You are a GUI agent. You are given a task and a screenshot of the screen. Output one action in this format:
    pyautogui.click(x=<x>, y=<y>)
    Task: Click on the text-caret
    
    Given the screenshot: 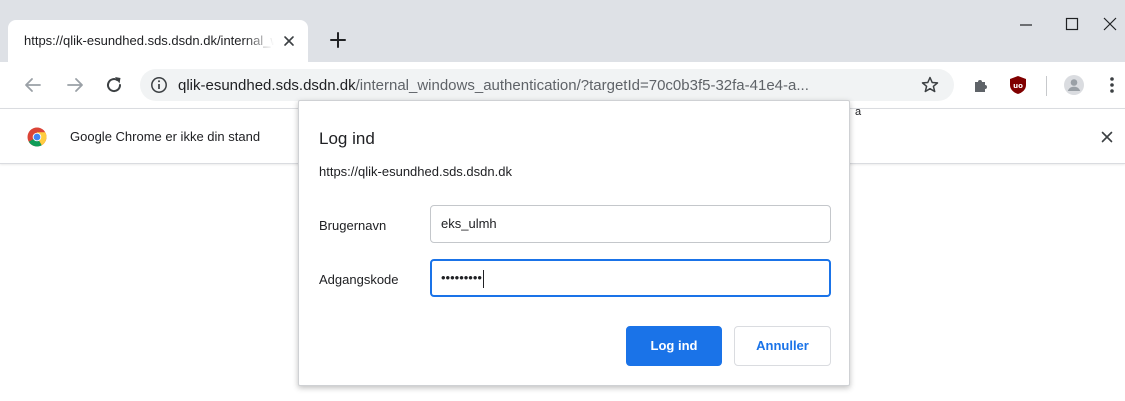 What is the action you would take?
    pyautogui.click(x=483, y=278)
    